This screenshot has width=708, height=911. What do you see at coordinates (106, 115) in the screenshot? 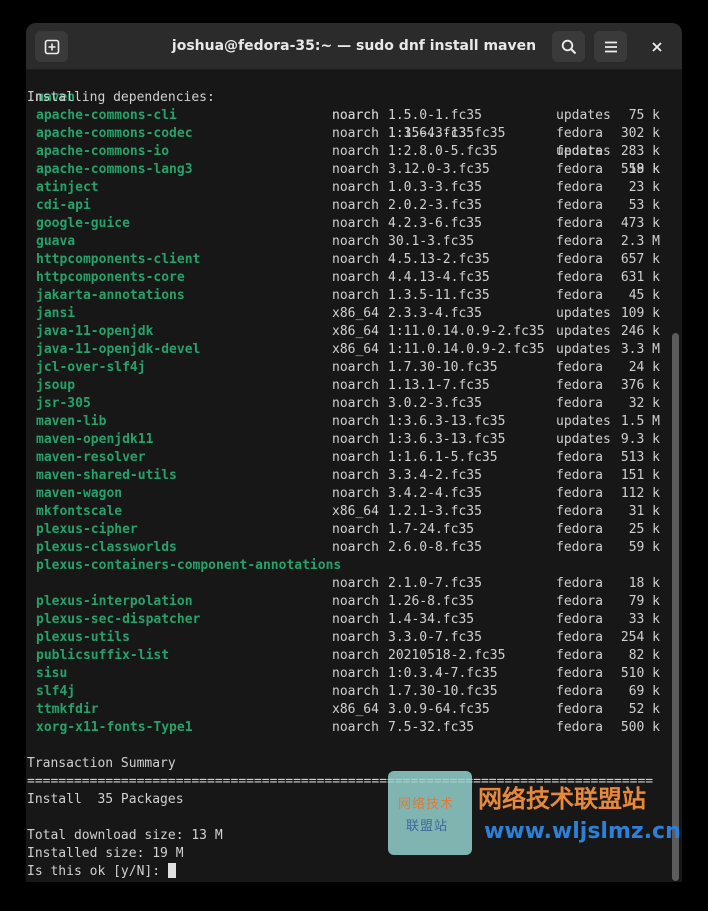
I see `package-name: apache-commons-cli` at bounding box center [106, 115].